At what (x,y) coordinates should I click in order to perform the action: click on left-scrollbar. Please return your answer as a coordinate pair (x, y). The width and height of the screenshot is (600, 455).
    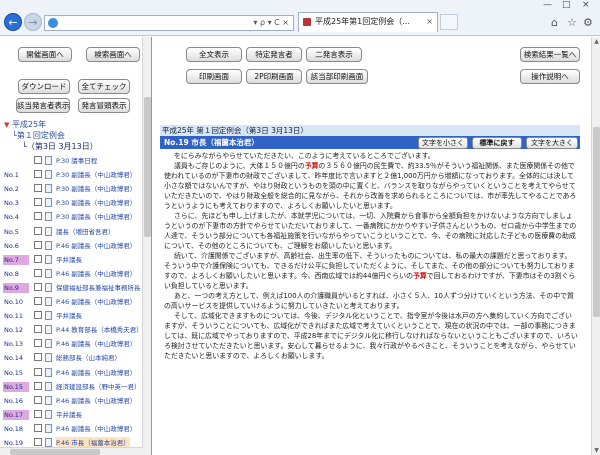
    Looking at the image, I should click on (146, 246).